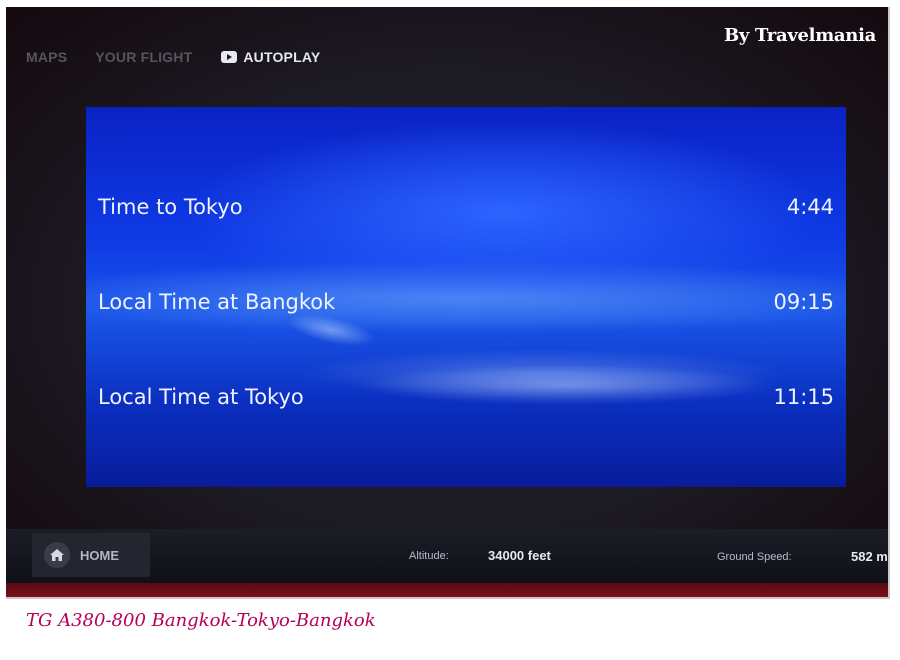  What do you see at coordinates (46, 57) in the screenshot?
I see `tab-maps: MAPS` at bounding box center [46, 57].